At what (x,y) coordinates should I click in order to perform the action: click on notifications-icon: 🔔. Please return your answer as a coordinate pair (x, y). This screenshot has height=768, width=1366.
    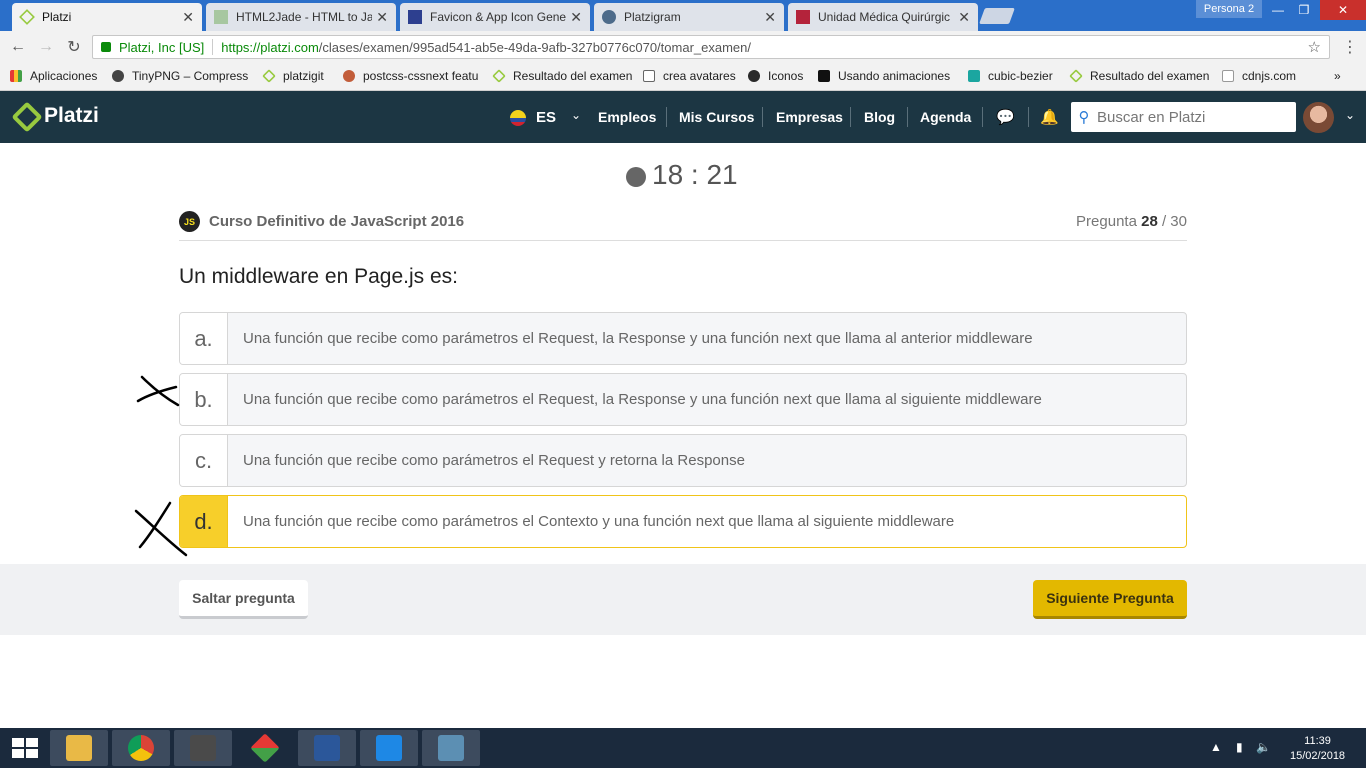
    Looking at the image, I should click on (1049, 117).